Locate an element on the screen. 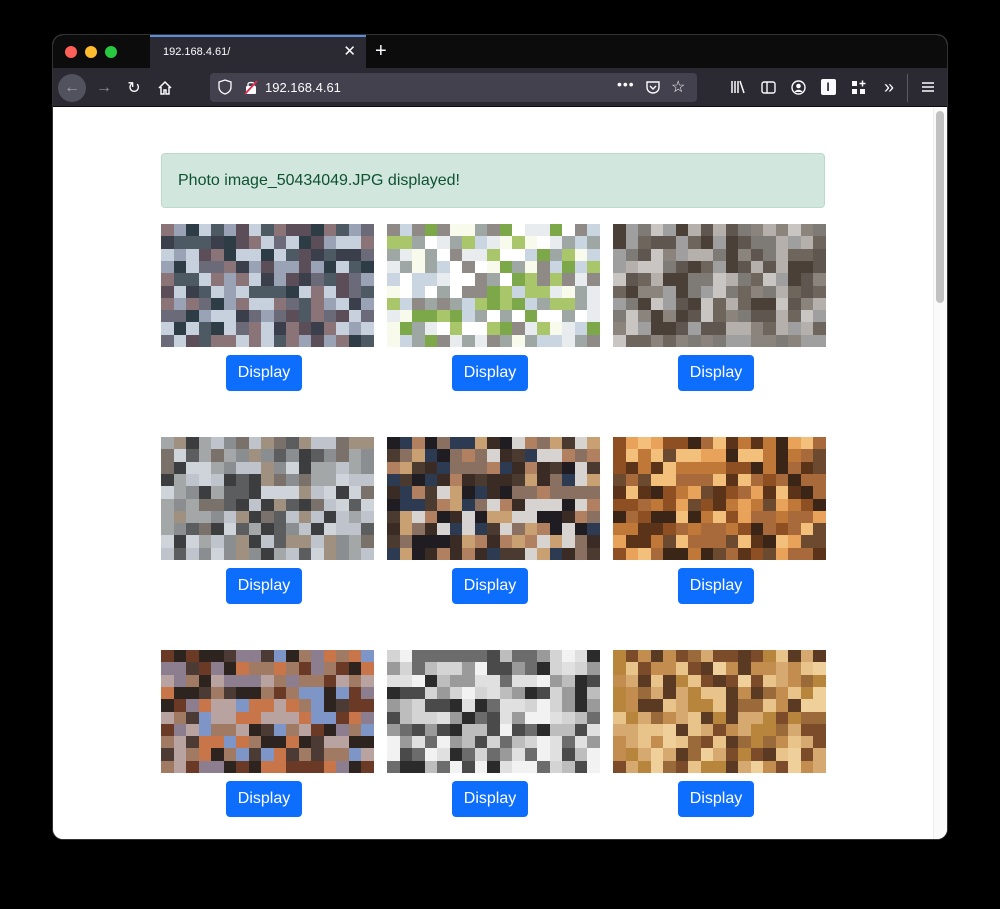 The height and width of the screenshot is (909, 1000). 1password-icon: I is located at coordinates (828, 87).